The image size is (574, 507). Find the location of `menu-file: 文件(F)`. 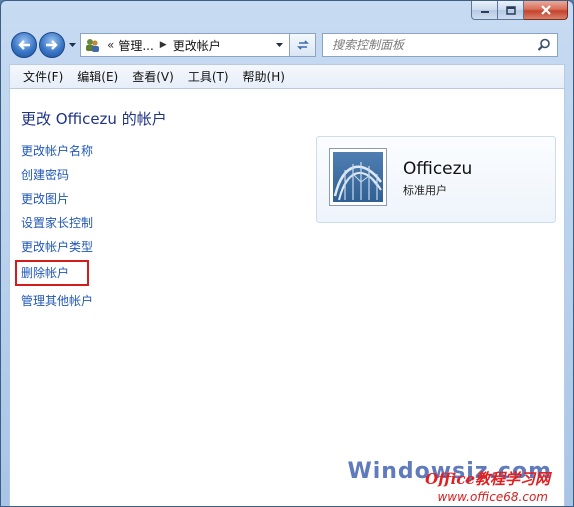

menu-file: 文件(F) is located at coordinates (43, 76).